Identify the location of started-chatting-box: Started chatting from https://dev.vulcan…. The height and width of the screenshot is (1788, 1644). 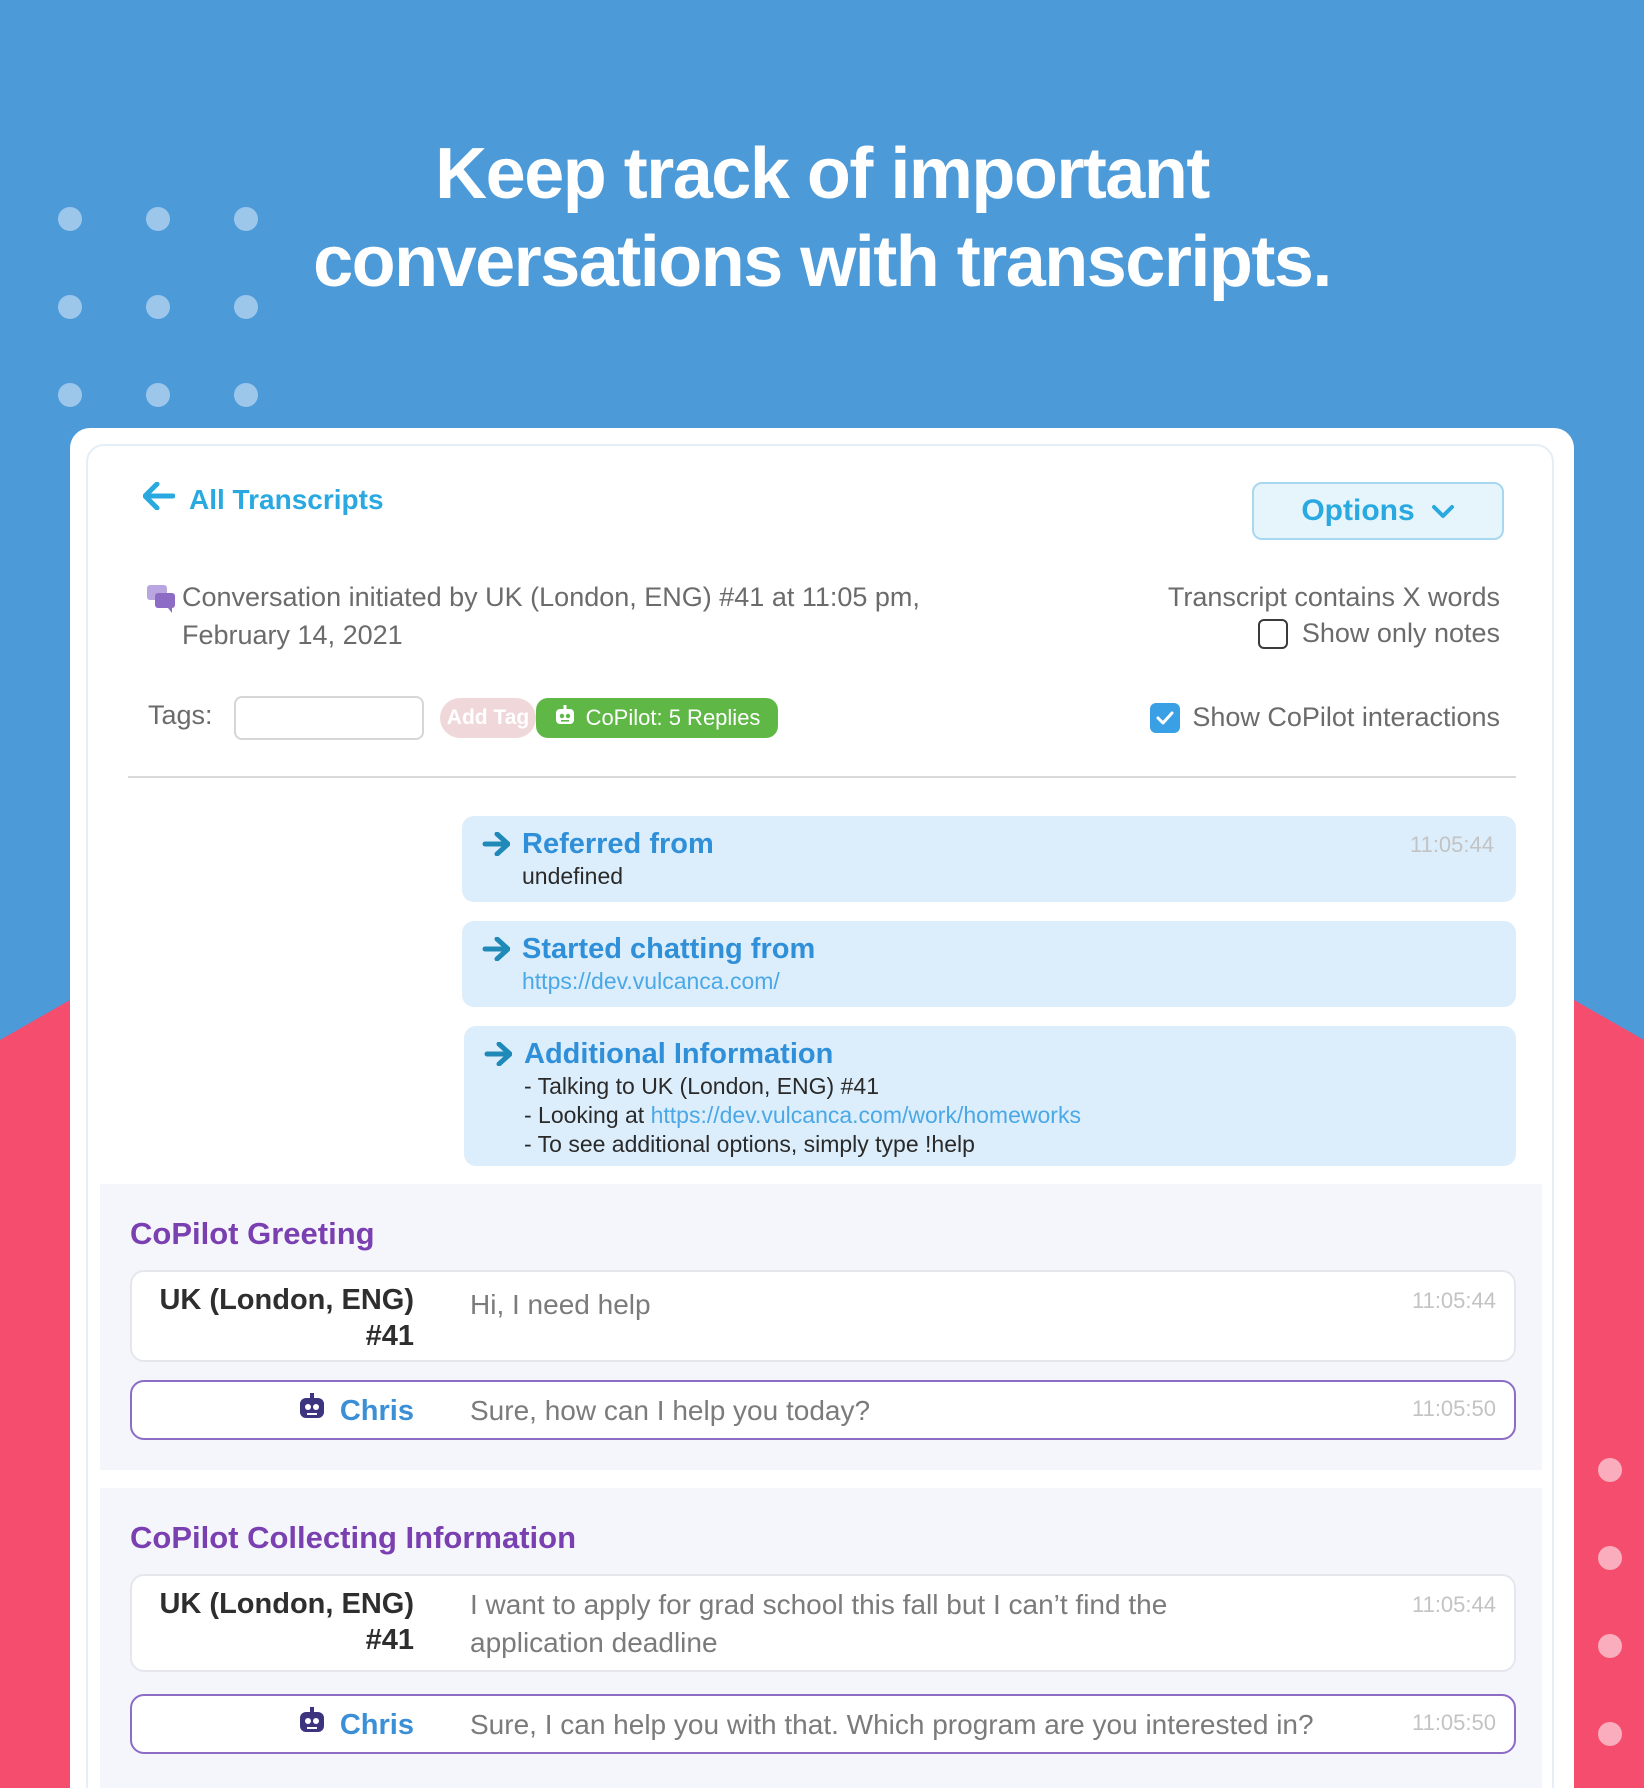
(989, 964).